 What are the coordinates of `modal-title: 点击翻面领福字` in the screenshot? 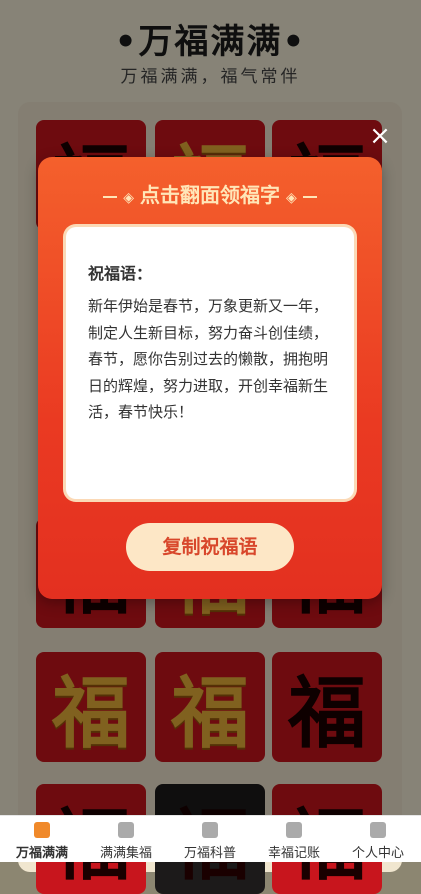 It's located at (210, 195).